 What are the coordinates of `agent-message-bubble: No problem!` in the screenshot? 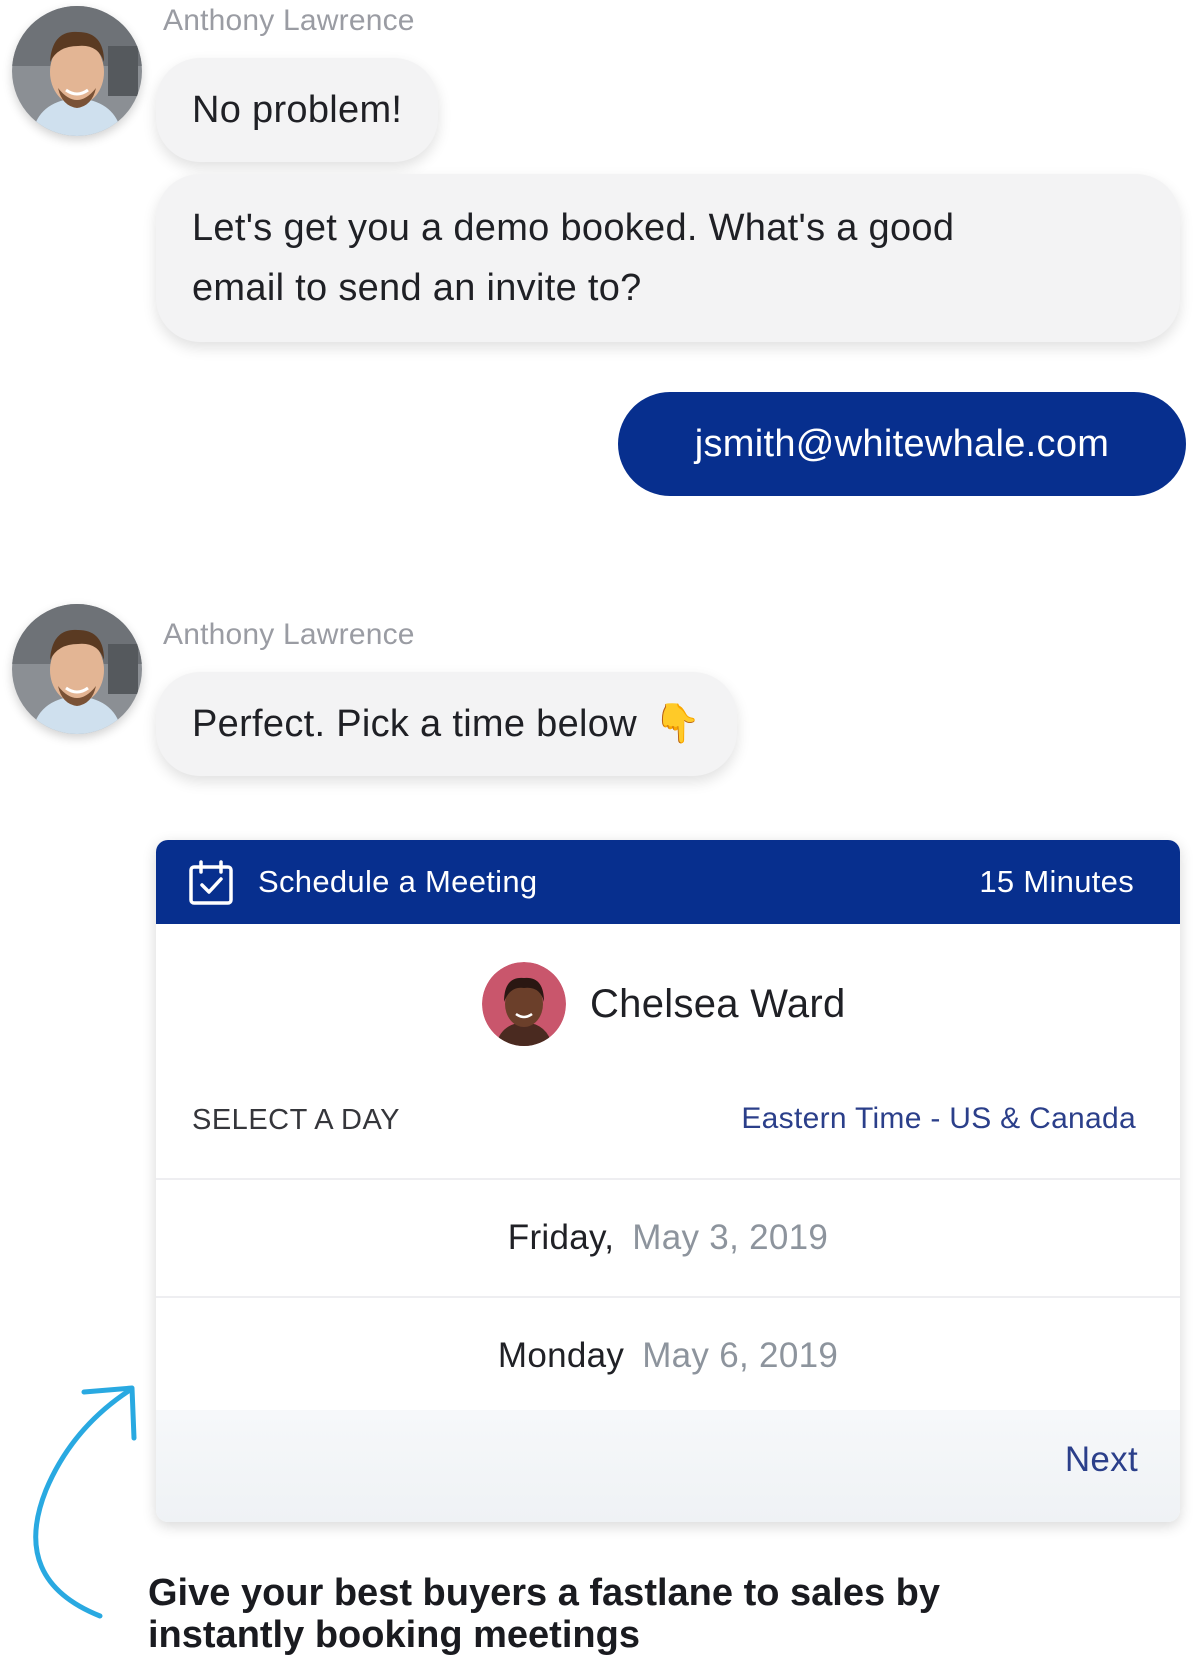 It's located at (297, 110).